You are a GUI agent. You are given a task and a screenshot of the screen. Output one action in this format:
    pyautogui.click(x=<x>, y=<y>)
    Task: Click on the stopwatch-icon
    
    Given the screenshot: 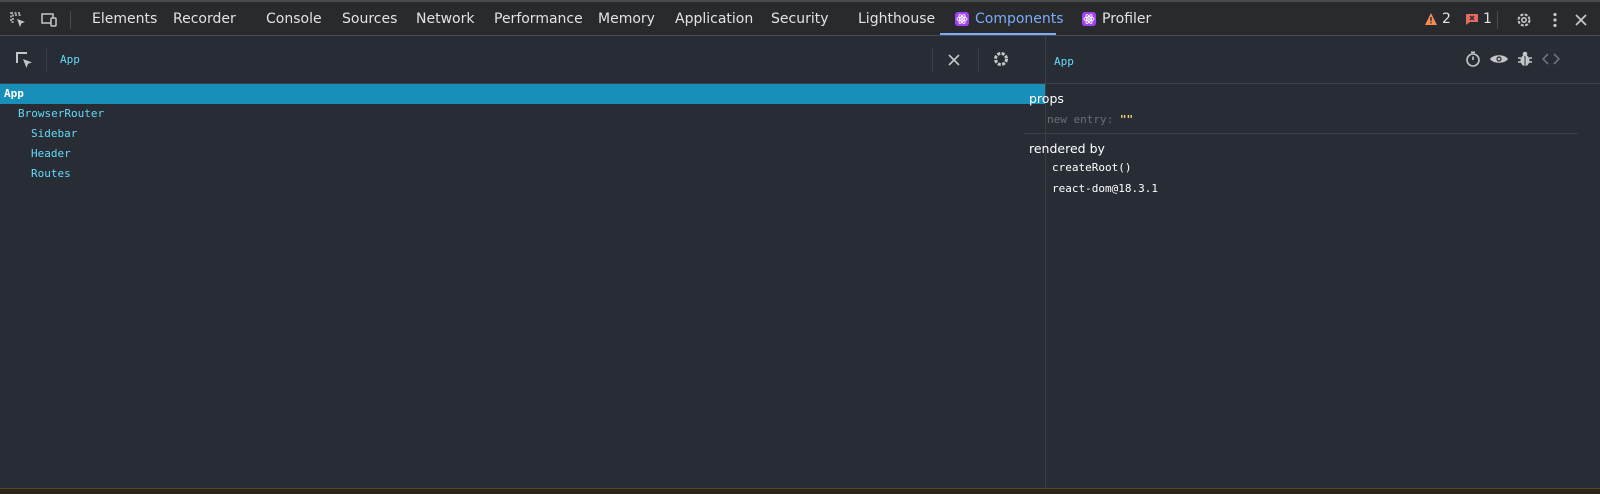 What is the action you would take?
    pyautogui.click(x=1473, y=59)
    